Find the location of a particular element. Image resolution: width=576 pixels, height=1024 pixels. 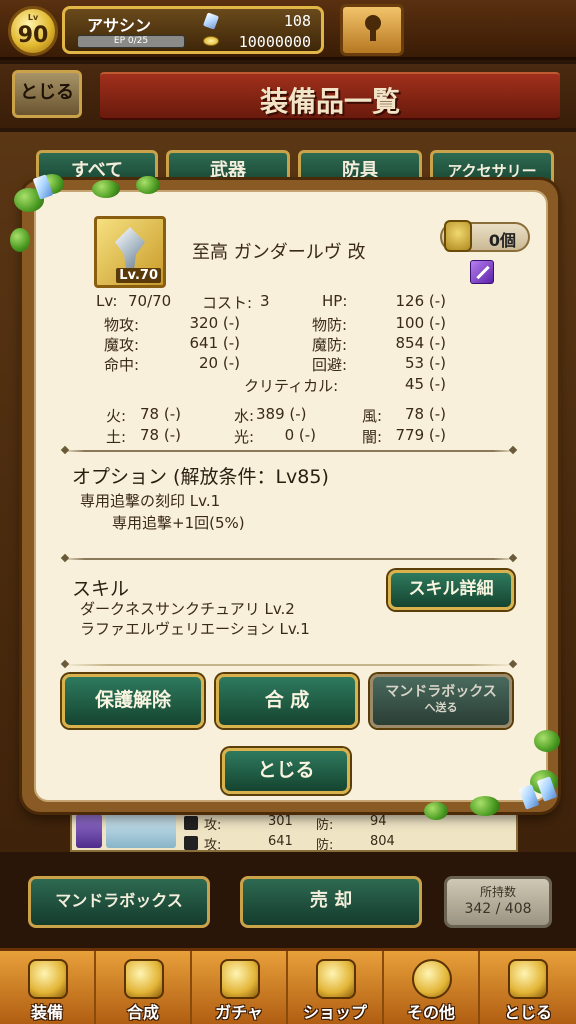

mandra-count: 0個 is located at coordinates (502, 240).